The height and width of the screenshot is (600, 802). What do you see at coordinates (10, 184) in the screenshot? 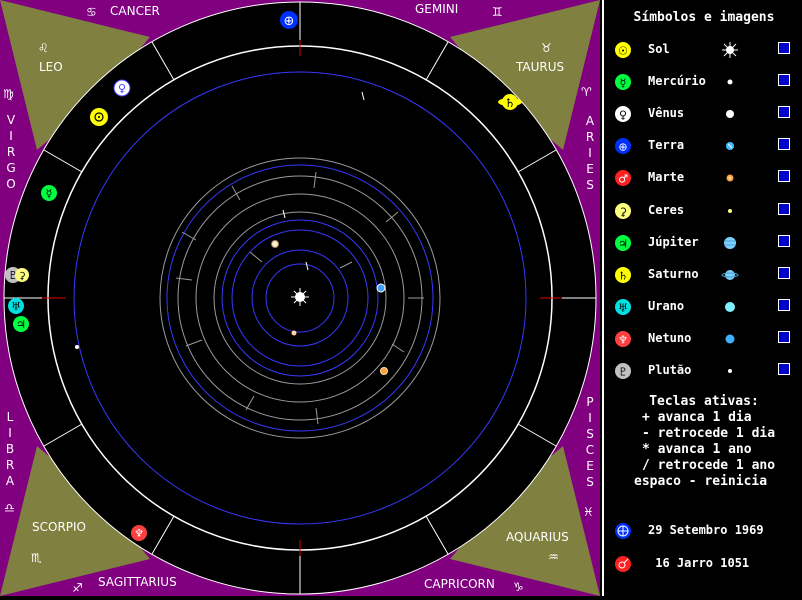
I see `virgo-letter: O` at bounding box center [10, 184].